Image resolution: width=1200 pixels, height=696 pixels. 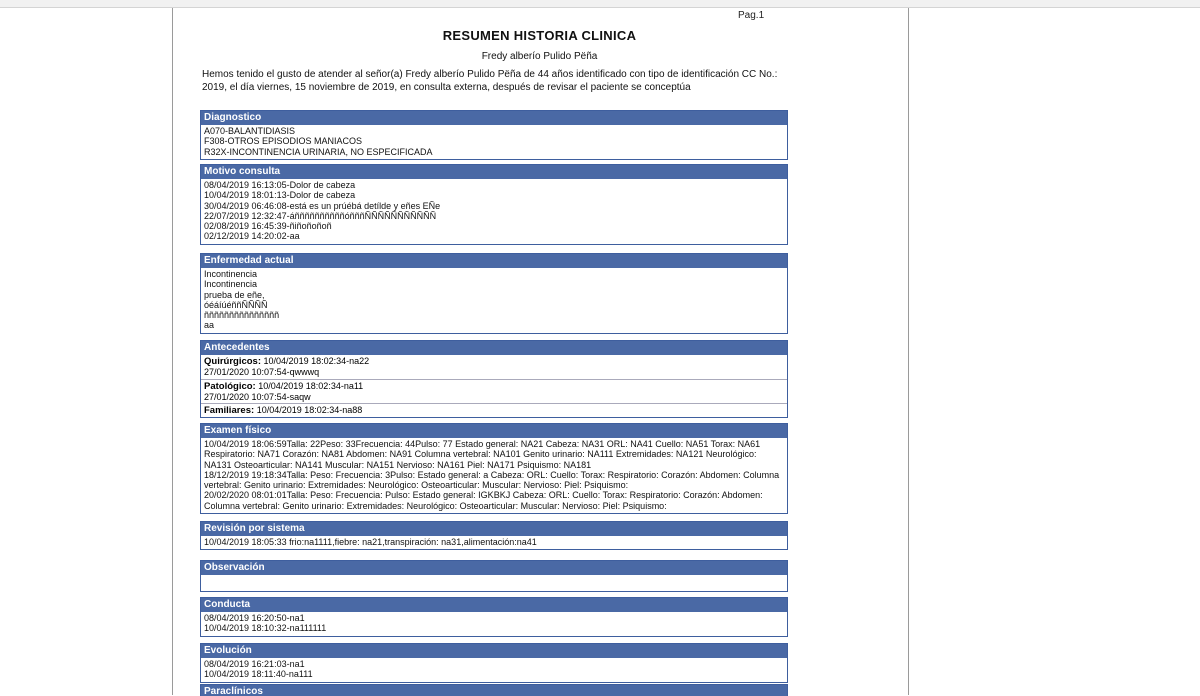 I want to click on list-item: aa, so click(x=209, y=325).